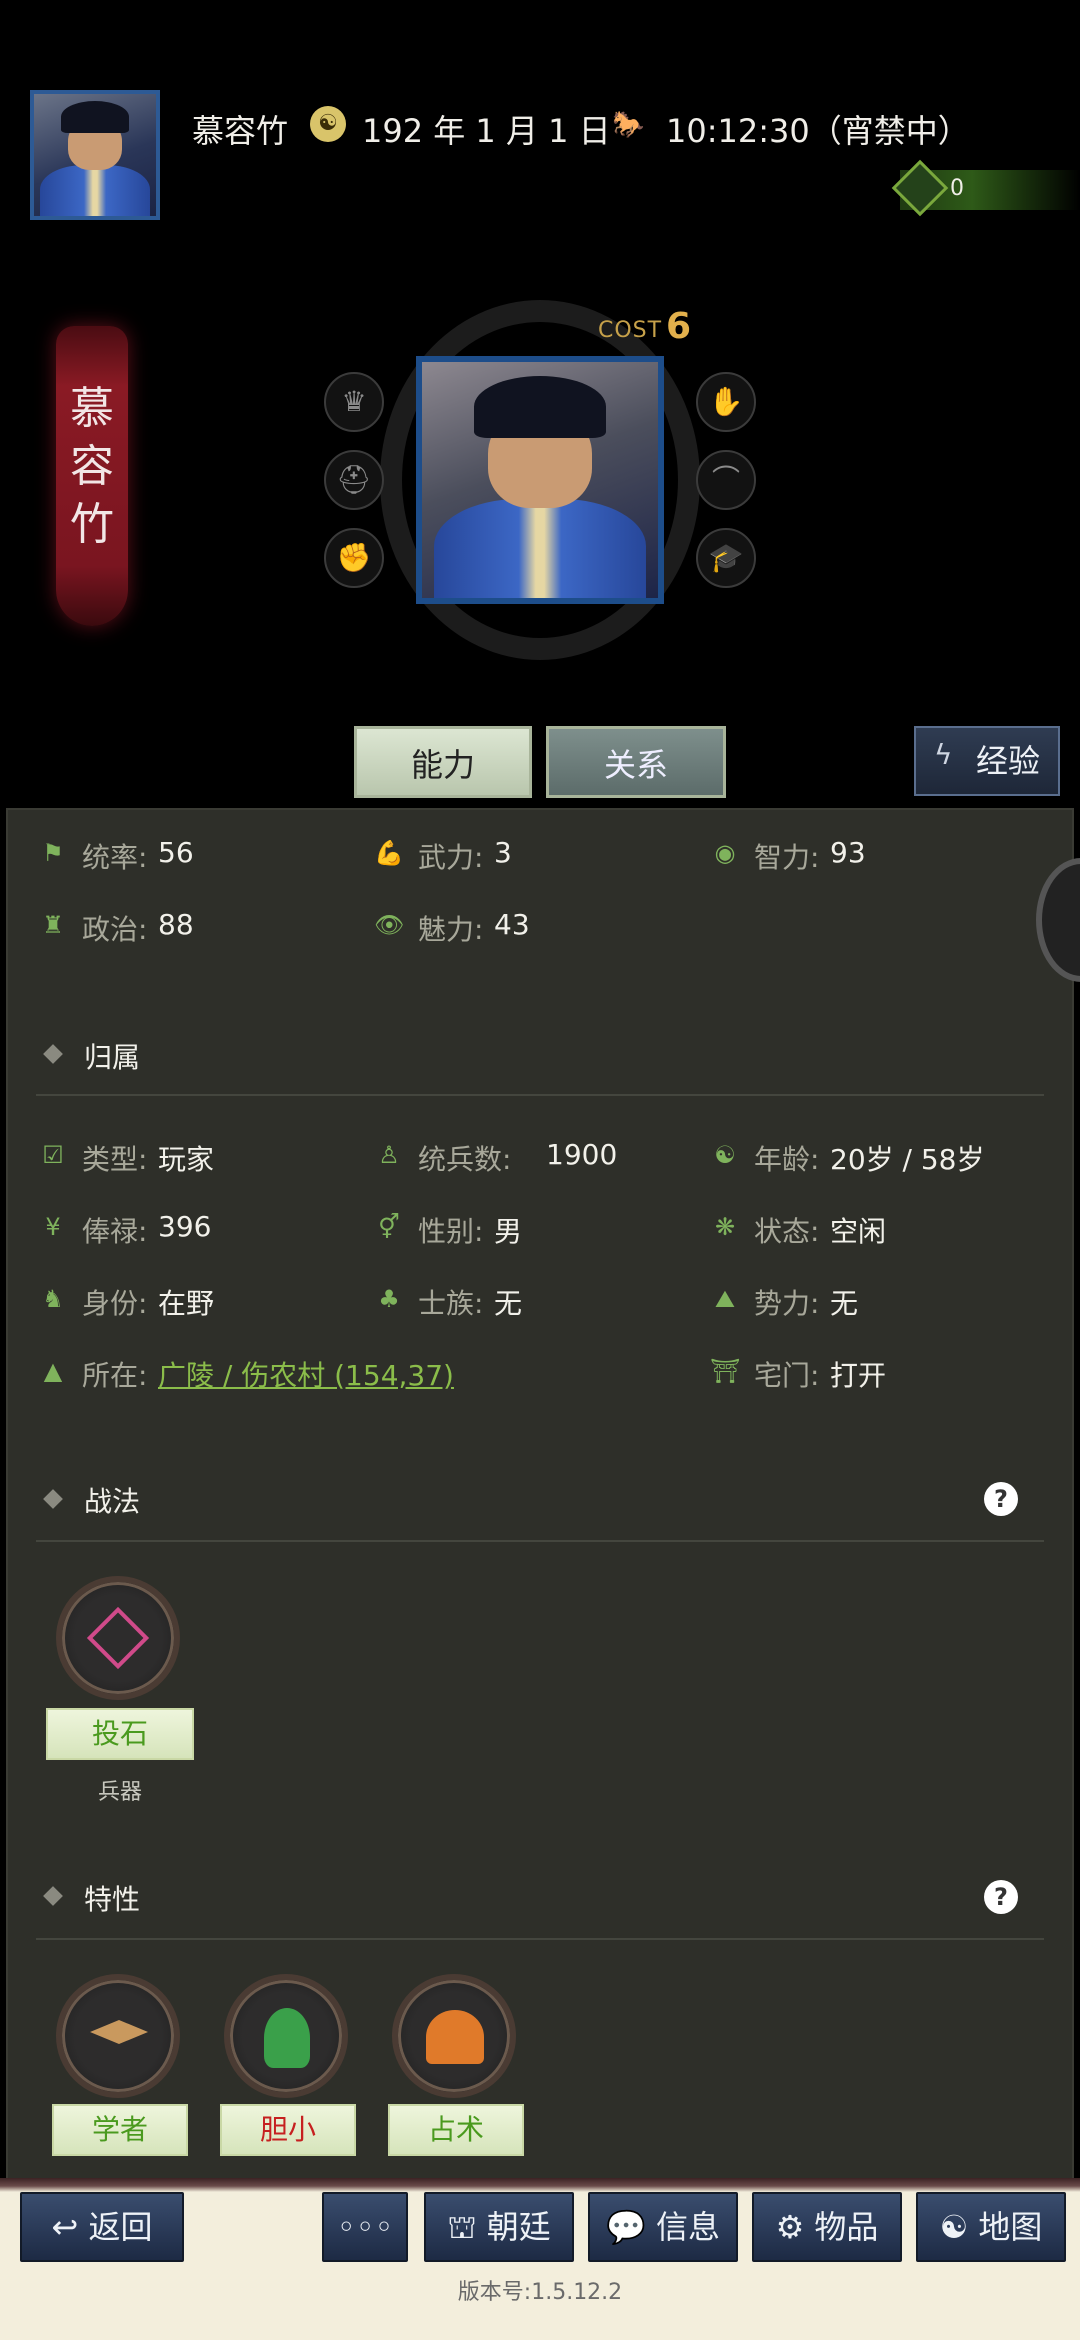 This screenshot has width=1080, height=2340. I want to click on stat-charm-value: 43, so click(512, 924).